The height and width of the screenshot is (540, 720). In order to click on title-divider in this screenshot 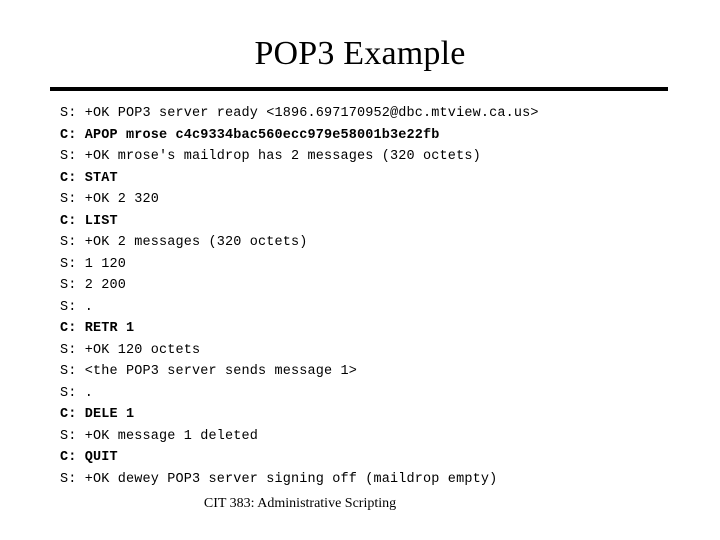, I will do `click(359, 89)`.